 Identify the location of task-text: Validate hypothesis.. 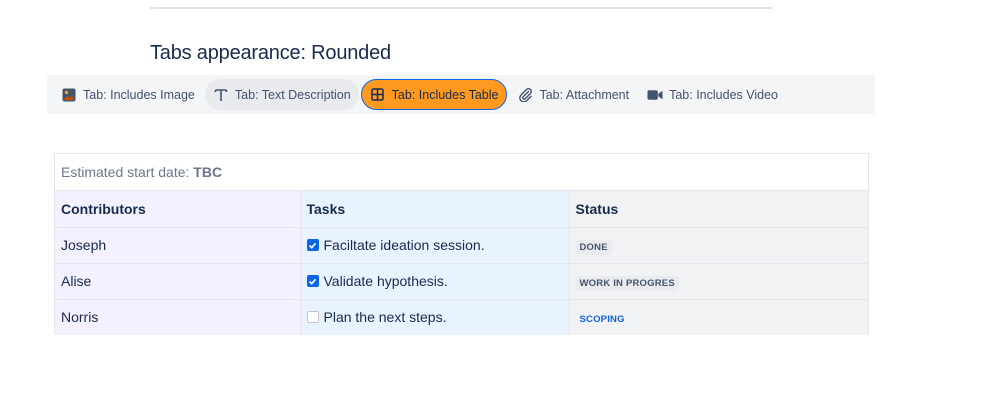
(385, 281).